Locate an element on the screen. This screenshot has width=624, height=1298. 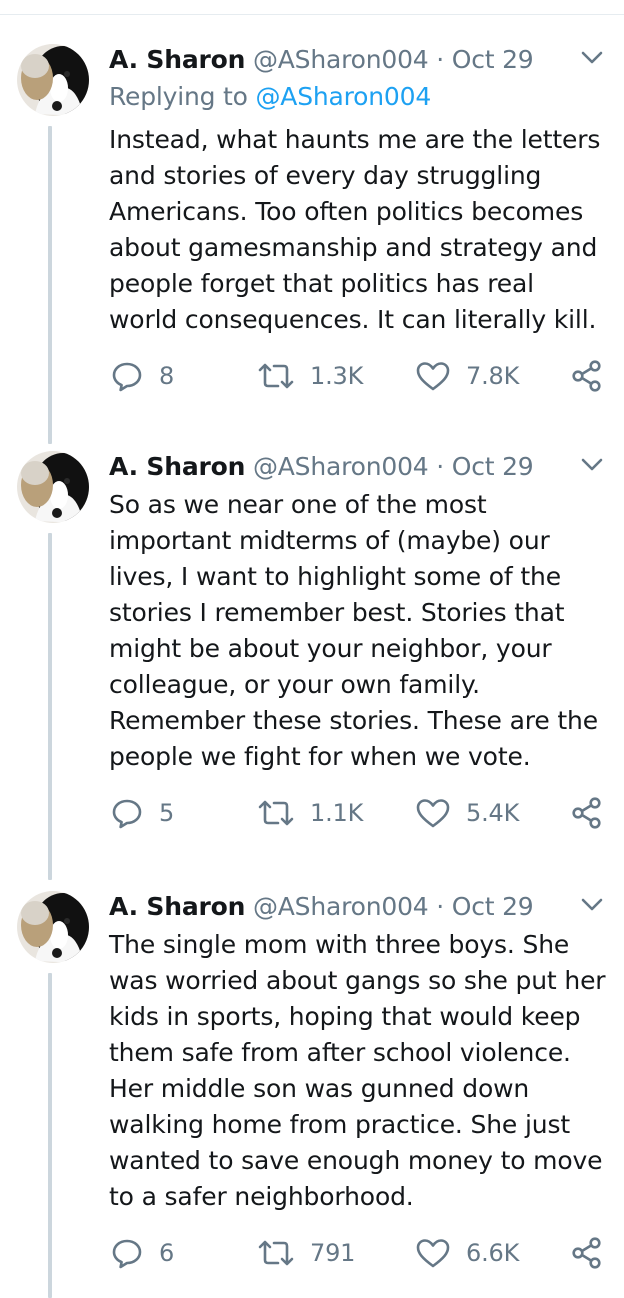
tweet-text-line: people we fight for when we vote. is located at coordinates (320, 756).